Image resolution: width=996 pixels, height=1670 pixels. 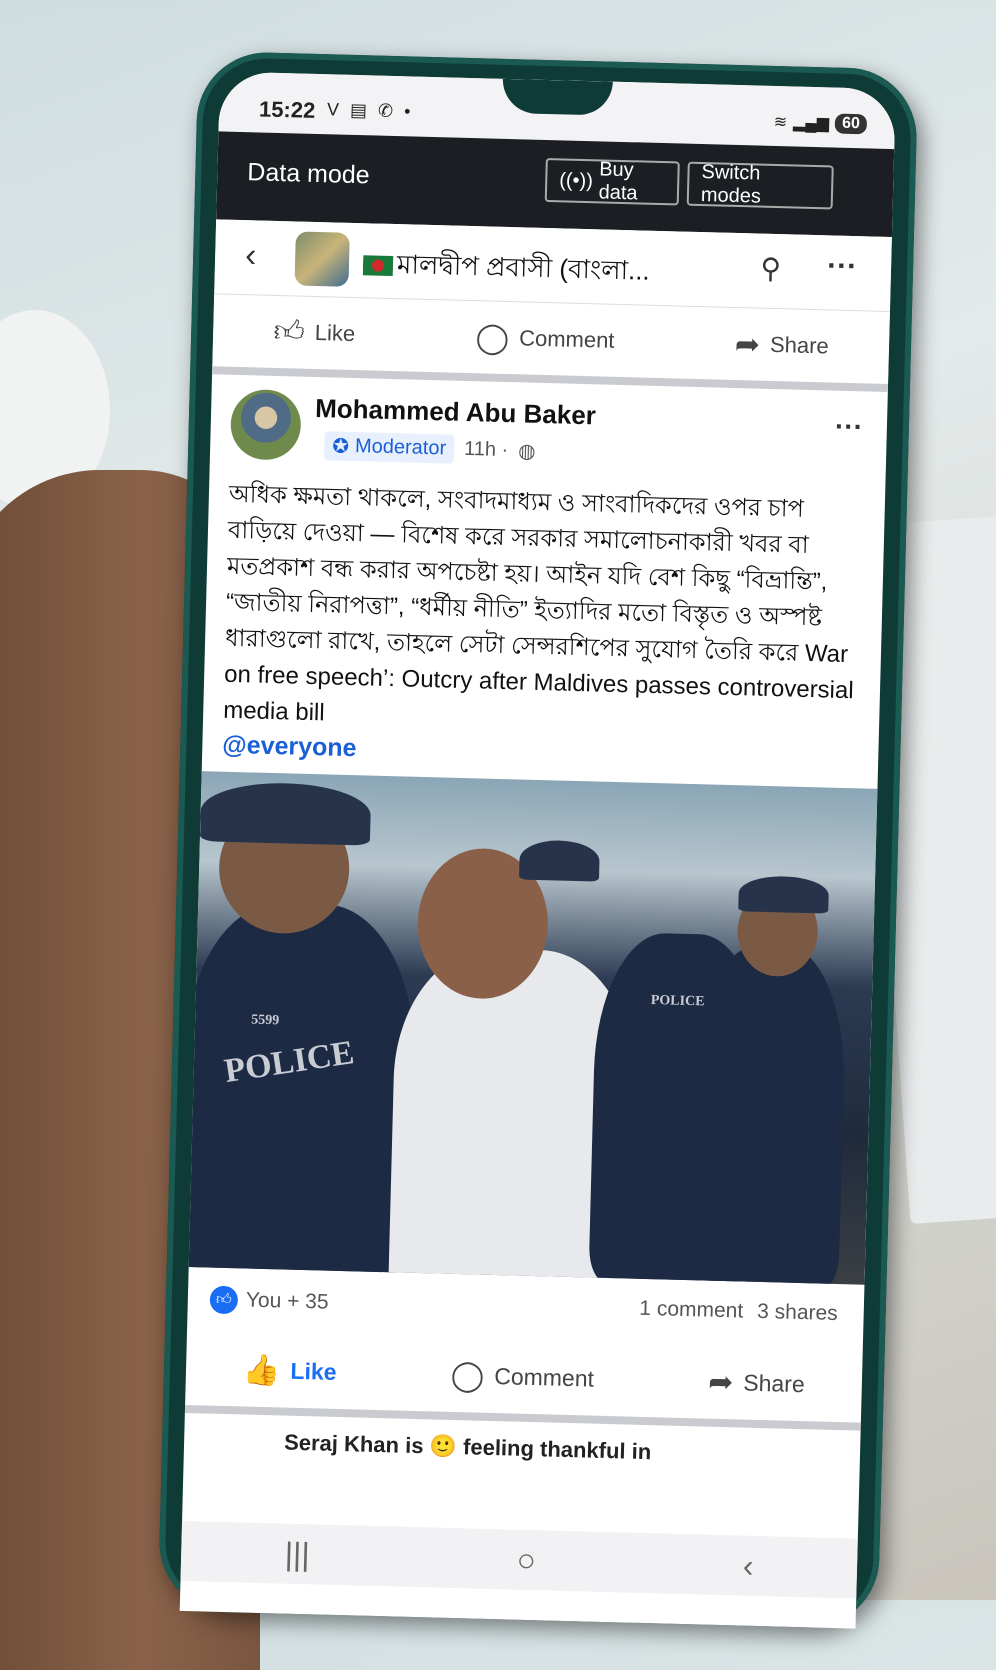 What do you see at coordinates (770, 269) in the screenshot?
I see `search-icon: ⚲` at bounding box center [770, 269].